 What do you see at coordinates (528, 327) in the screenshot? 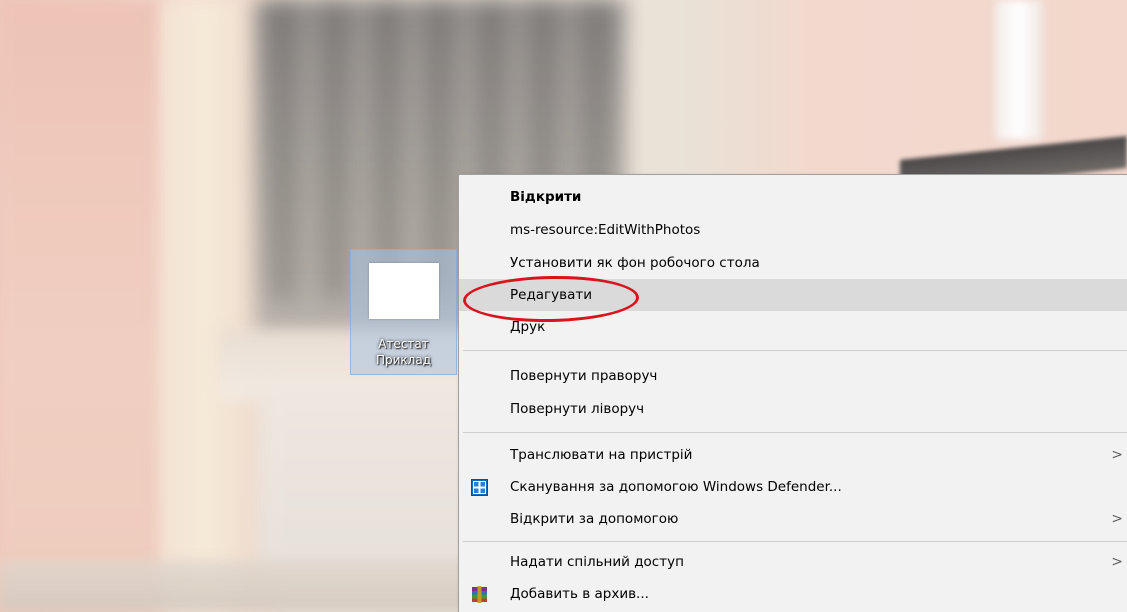
I see `menu-item-label: Друк` at bounding box center [528, 327].